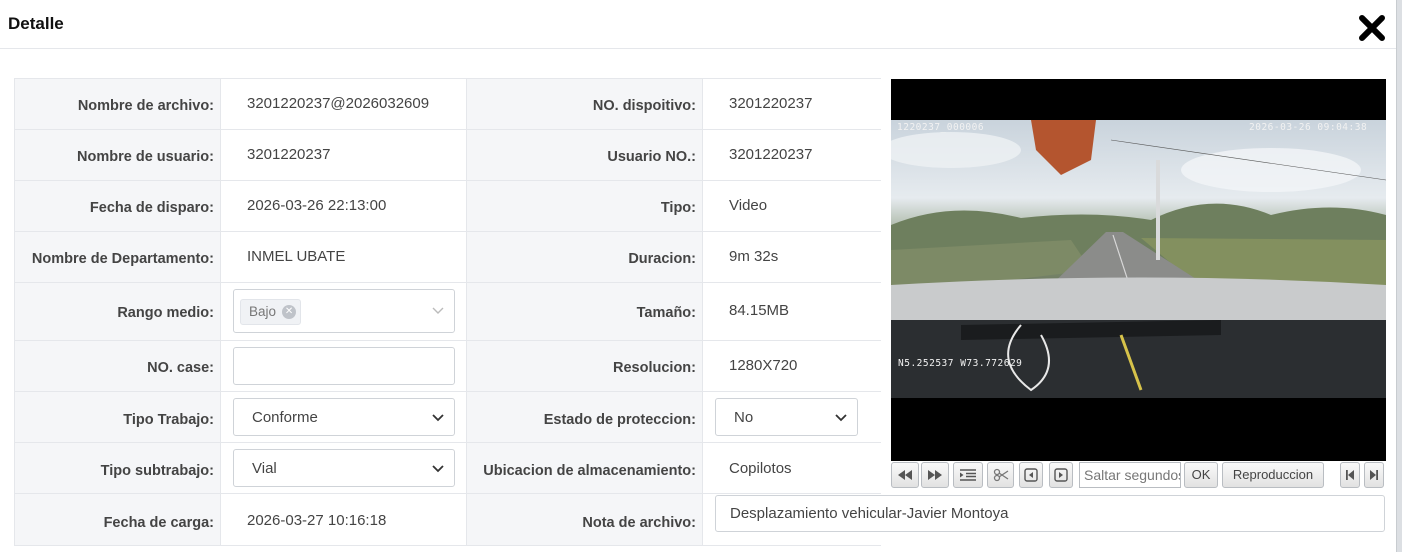  I want to click on rewind-icon, so click(905, 475).